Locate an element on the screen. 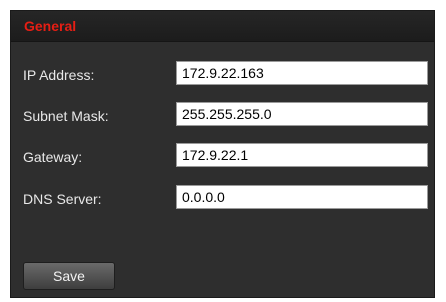 This screenshot has width=446, height=302. gateway-label: Gateway: is located at coordinates (53, 157).